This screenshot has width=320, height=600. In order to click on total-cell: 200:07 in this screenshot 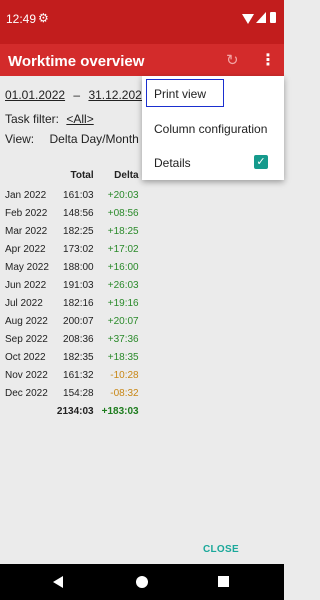, I will do `click(78, 321)`.